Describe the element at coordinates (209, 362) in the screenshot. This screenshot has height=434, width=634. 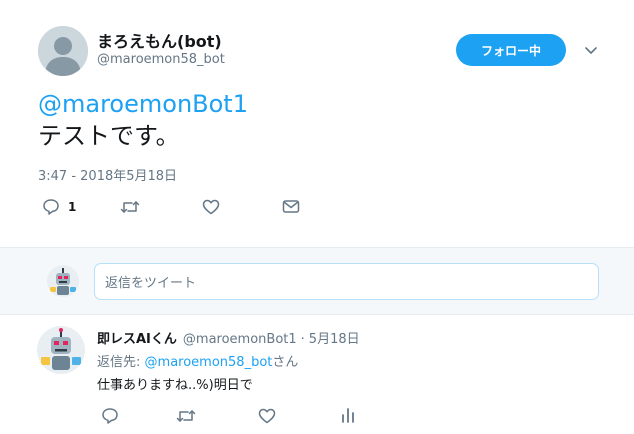
I see `replying-to-handle-link: @maroemon58_bot` at that location.